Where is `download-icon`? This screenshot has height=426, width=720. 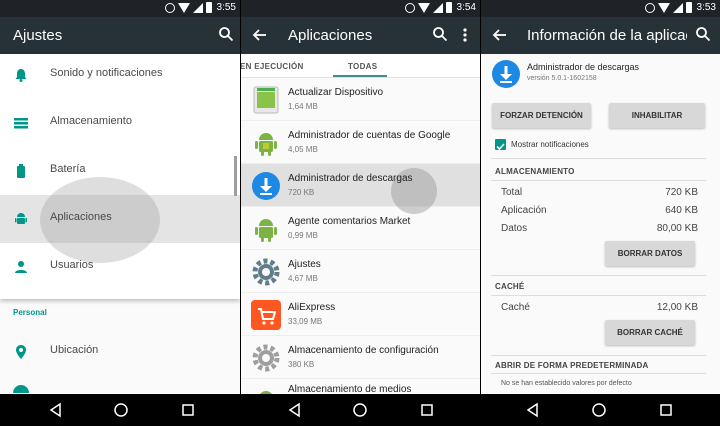
download-icon is located at coordinates (506, 74).